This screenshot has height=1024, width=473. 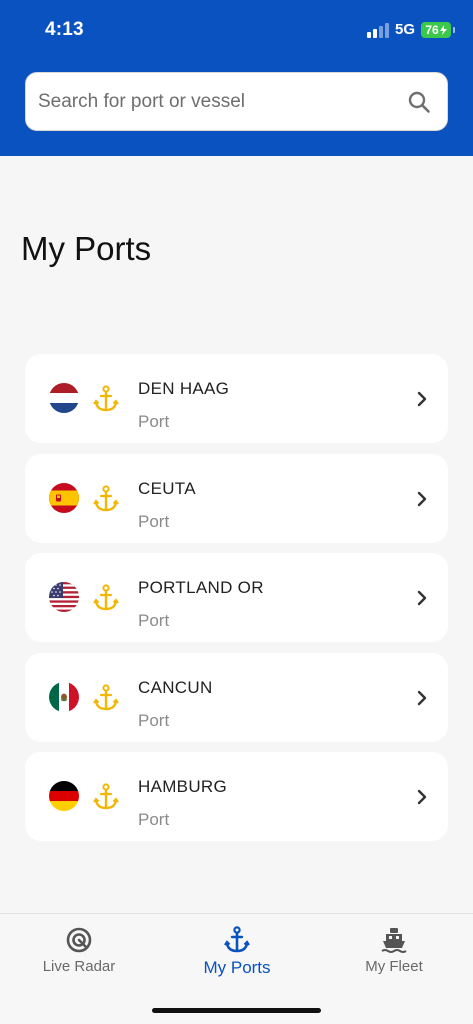 I want to click on port-name: HAMBURG, so click(x=182, y=786).